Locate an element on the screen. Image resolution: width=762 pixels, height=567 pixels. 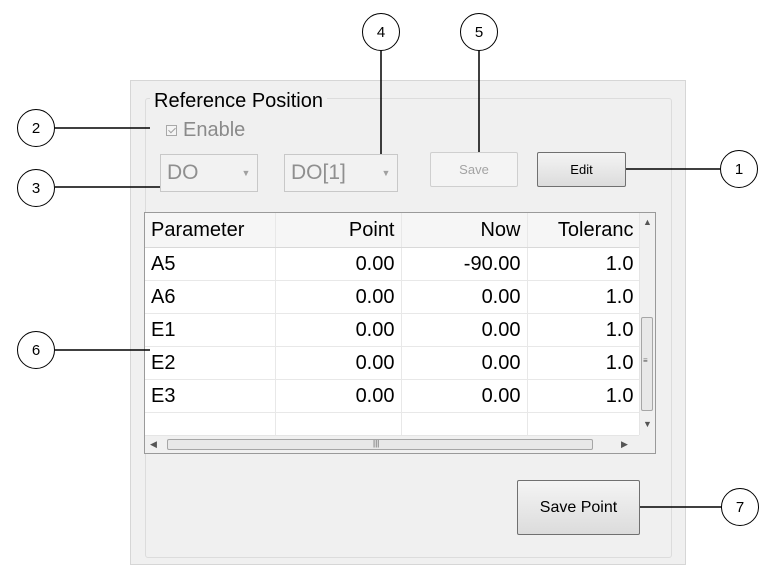
callout-1: 1 is located at coordinates (739, 169).